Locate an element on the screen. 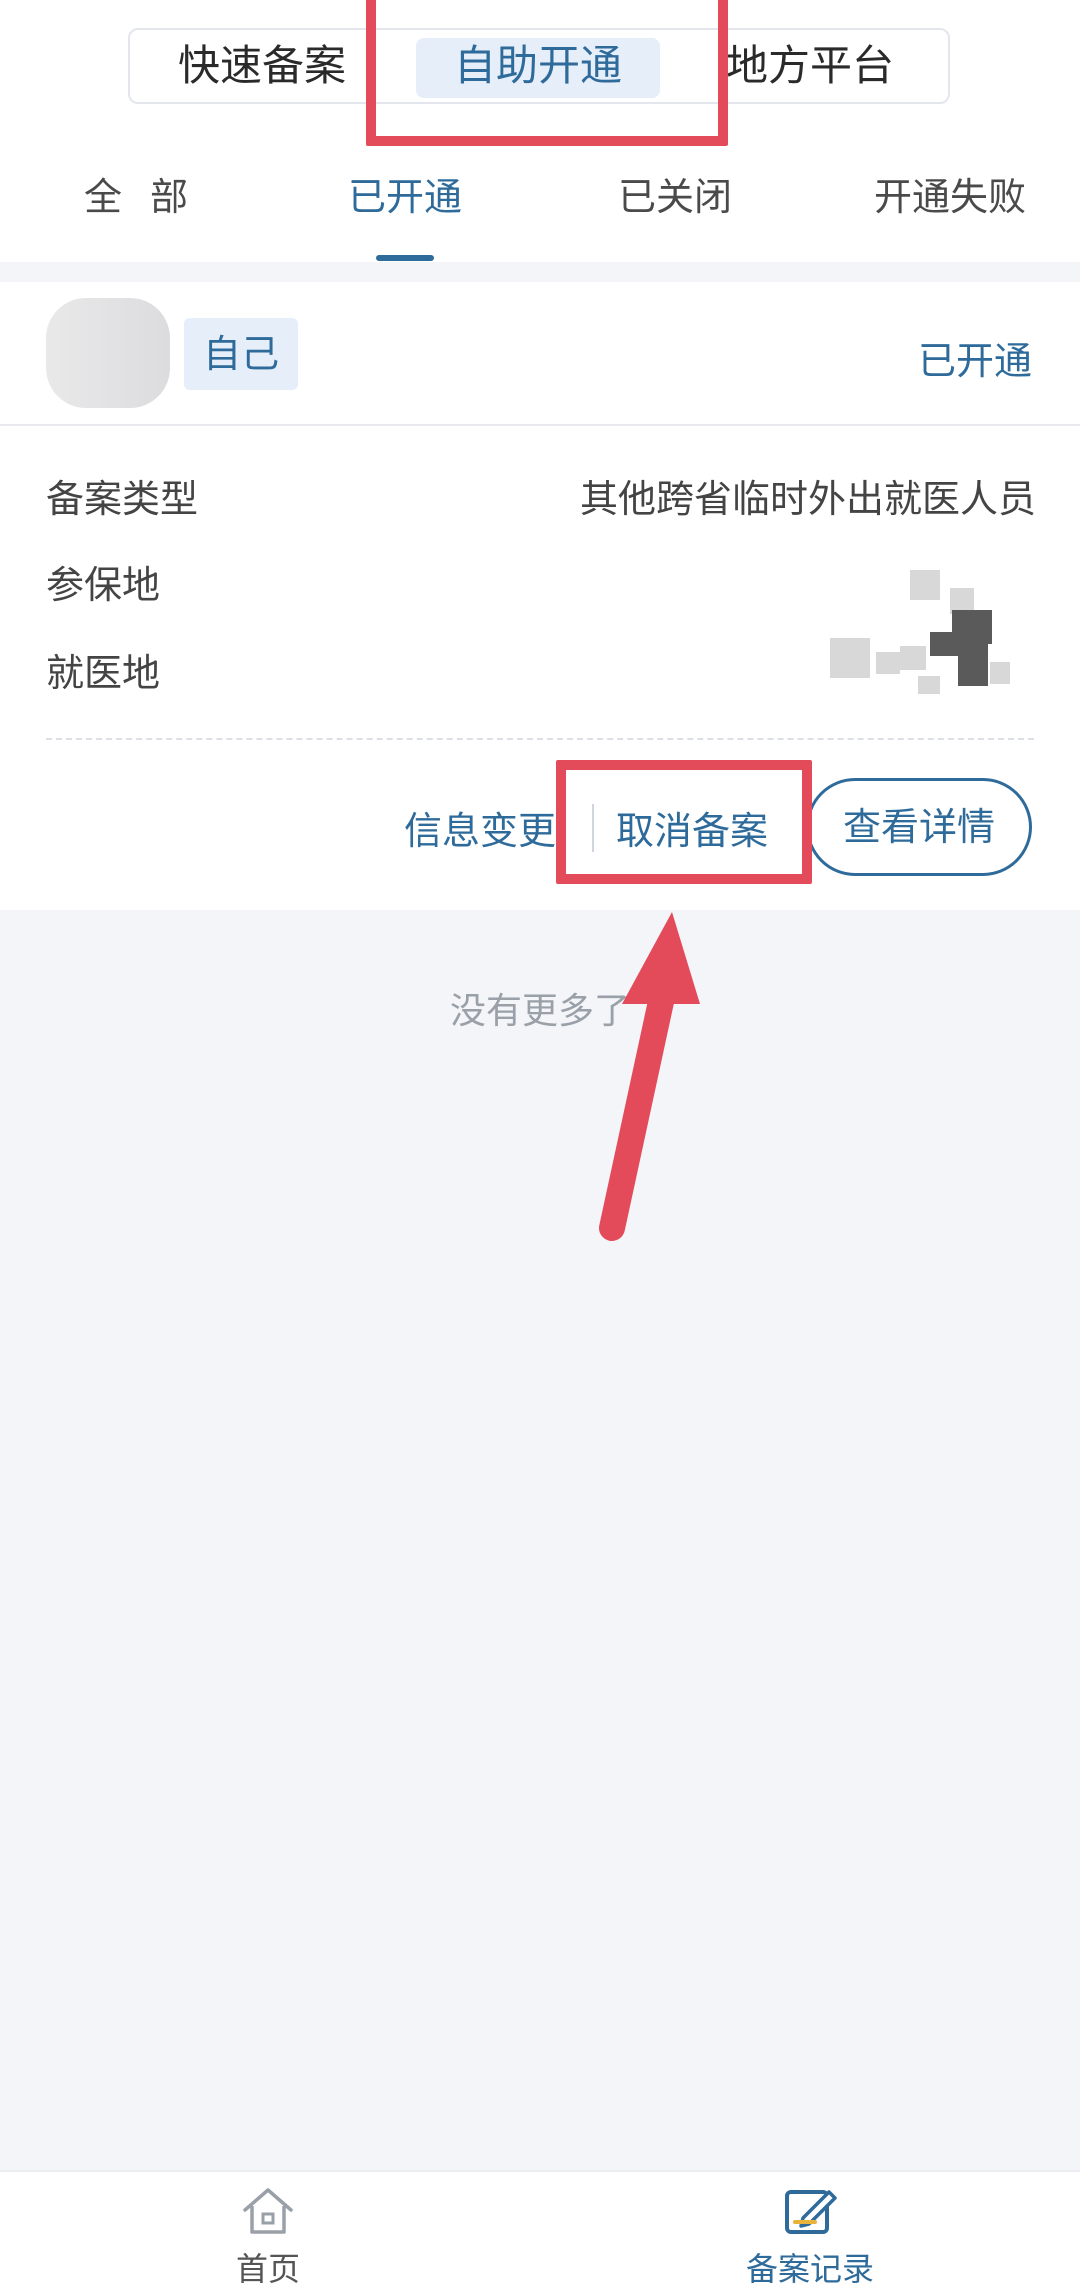  view-details-button: 查看详情 is located at coordinates (919, 827).